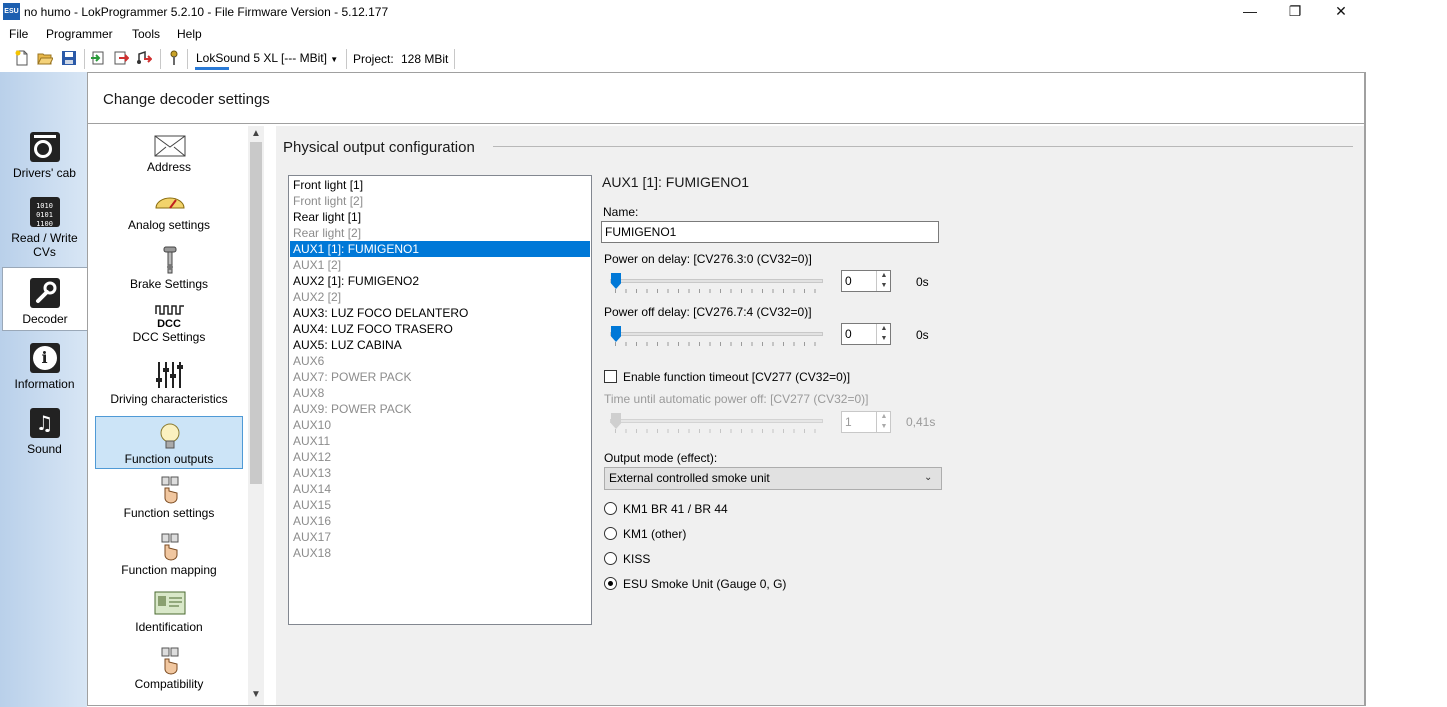  I want to click on output-list-item: AUX2 [2], so click(440, 297).